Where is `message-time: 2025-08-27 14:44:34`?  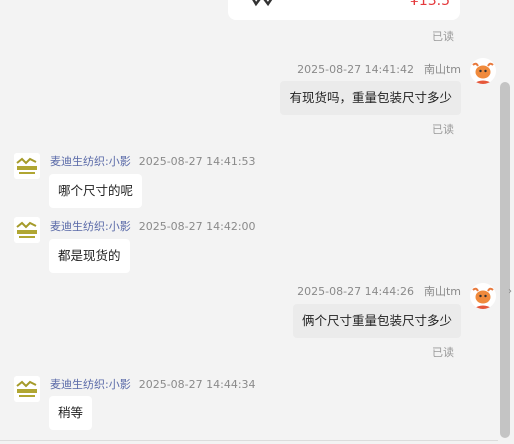
message-time: 2025-08-27 14:44:34 is located at coordinates (197, 384).